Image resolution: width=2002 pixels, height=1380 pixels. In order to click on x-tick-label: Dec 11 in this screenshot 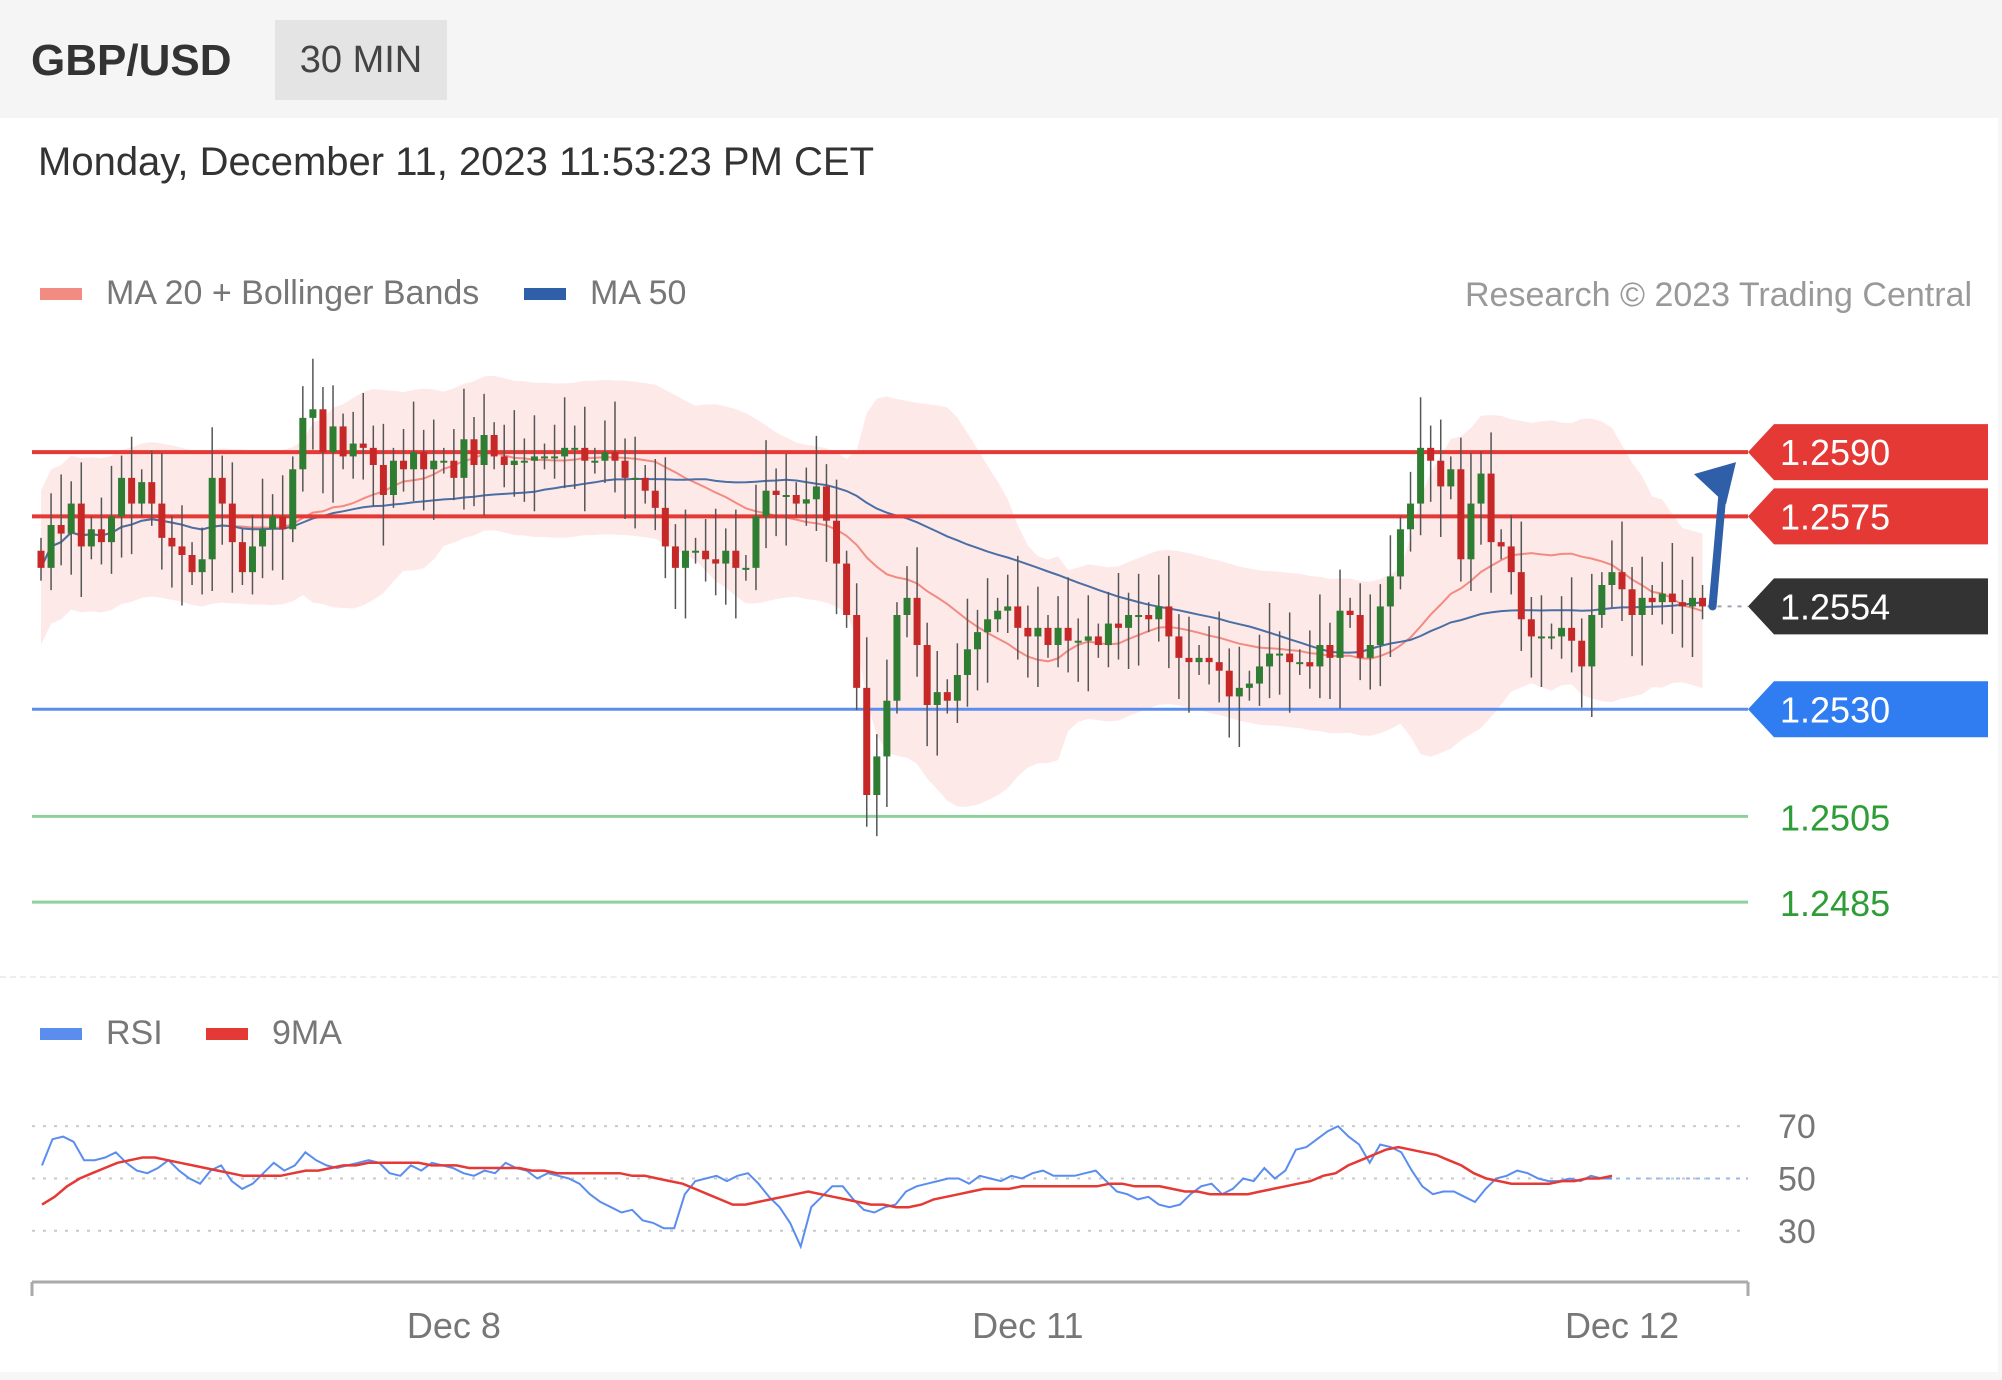, I will do `click(1027, 1325)`.